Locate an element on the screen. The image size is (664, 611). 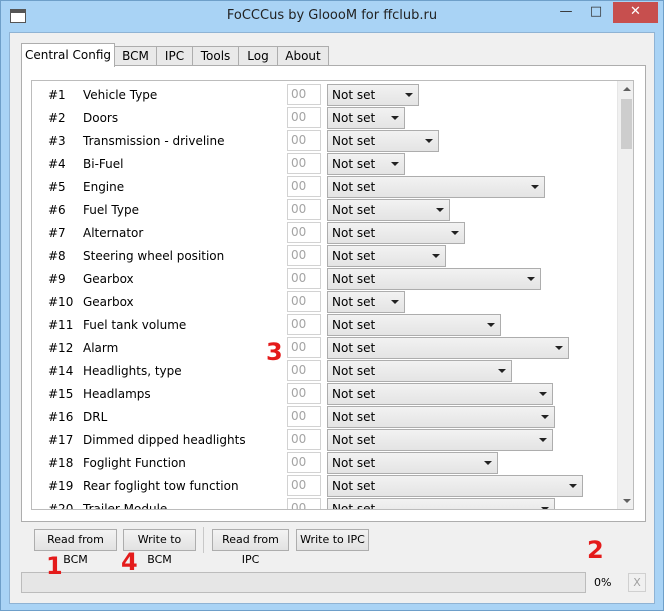
config-row: #2 Doors 00 Not set is located at coordinates (324, 118).